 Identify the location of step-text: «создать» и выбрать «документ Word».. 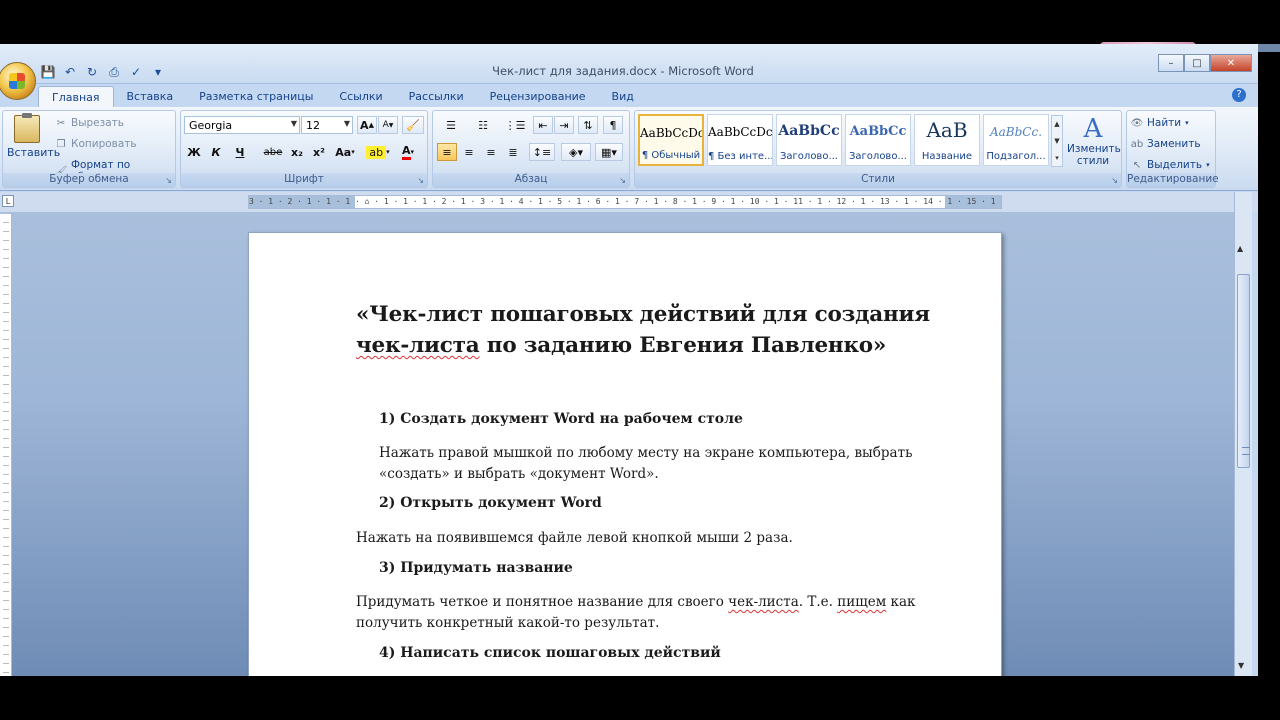
(519, 474).